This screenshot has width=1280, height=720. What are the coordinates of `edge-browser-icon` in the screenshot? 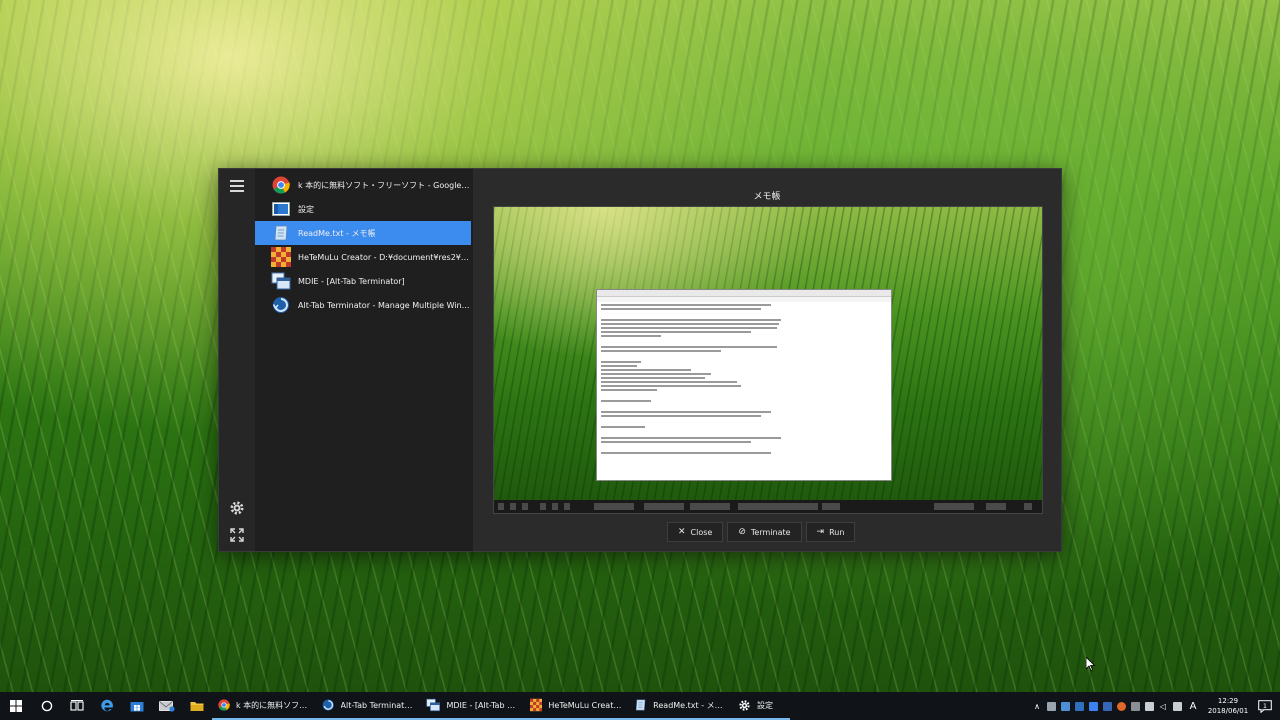 It's located at (107, 706).